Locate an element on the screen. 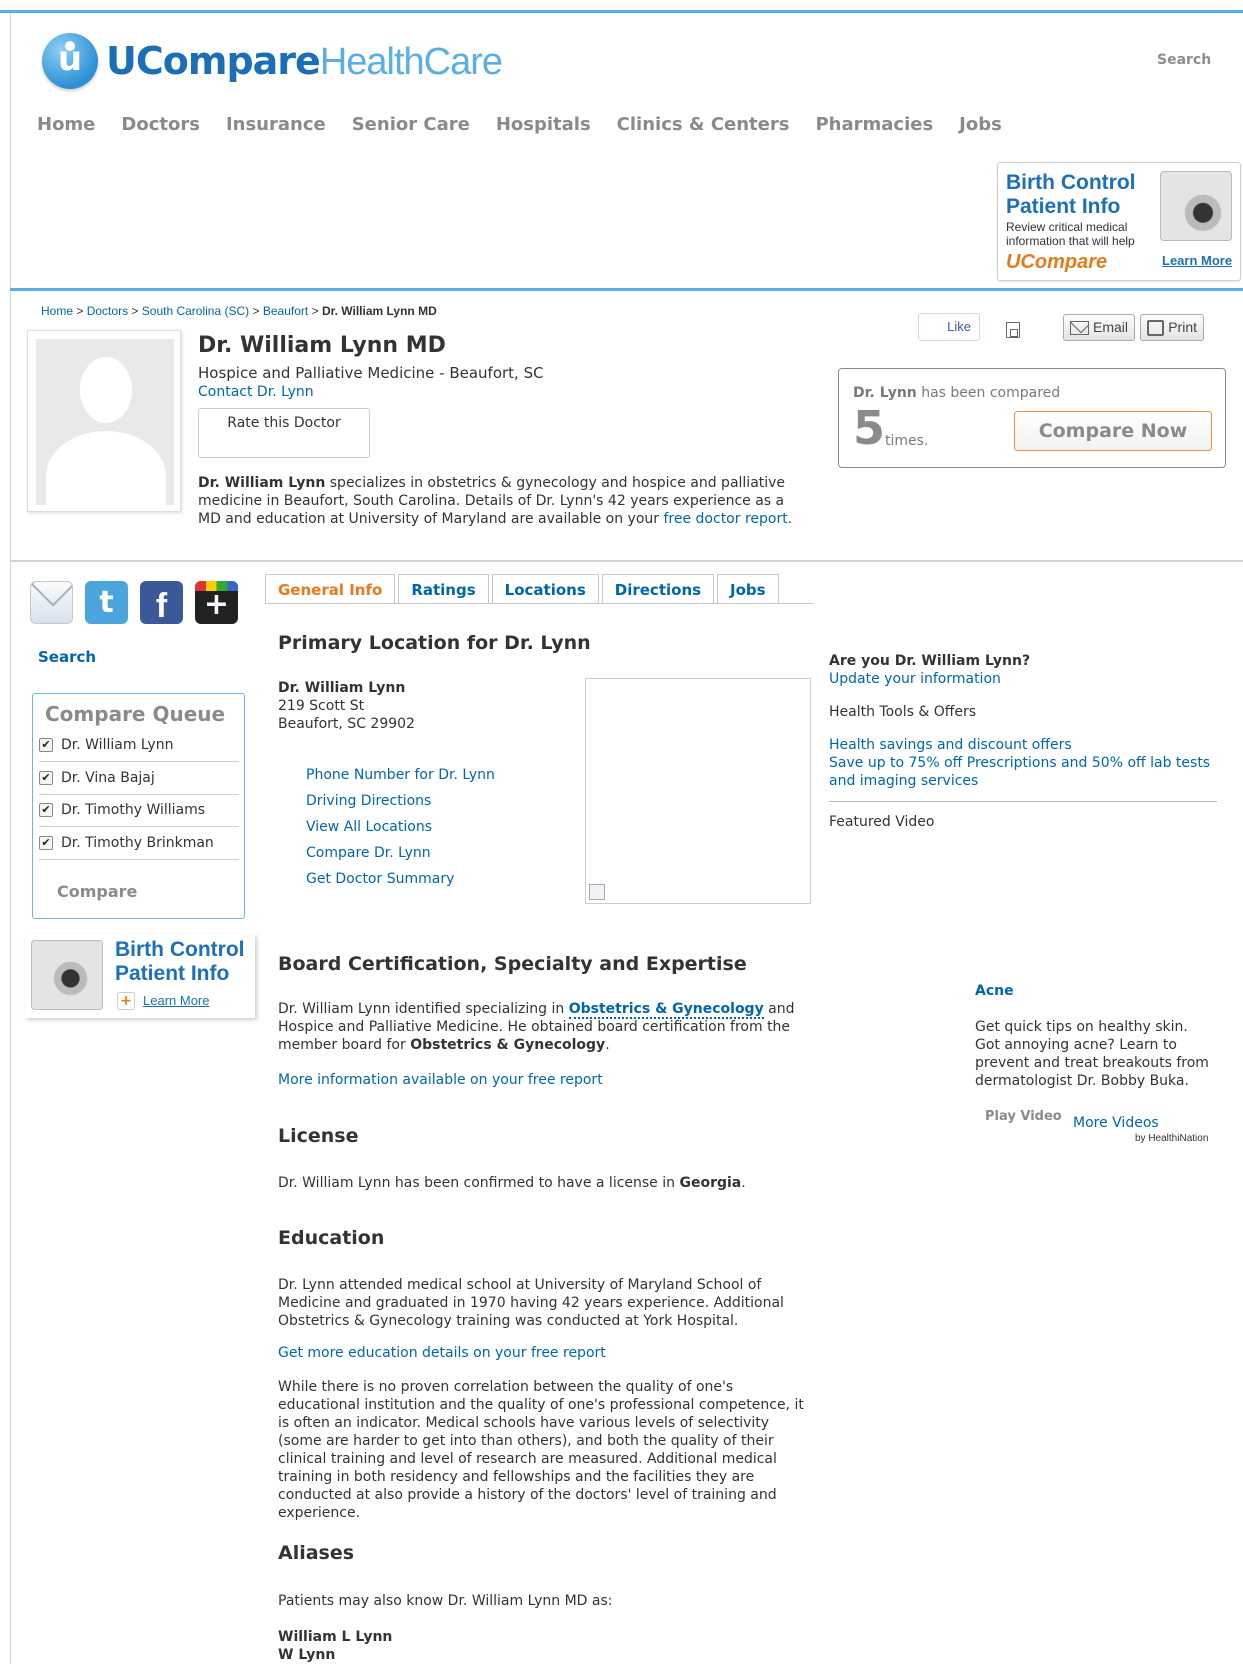 This screenshot has height=1664, width=1243. share-icons: t f + is located at coordinates (134, 602).